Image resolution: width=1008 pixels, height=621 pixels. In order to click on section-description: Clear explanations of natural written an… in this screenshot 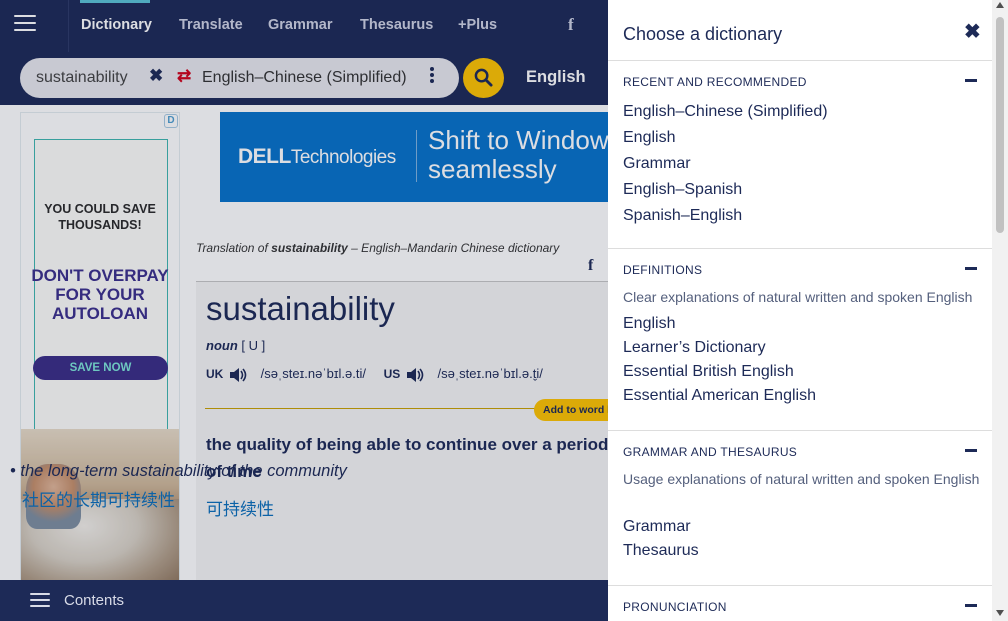, I will do `click(798, 297)`.